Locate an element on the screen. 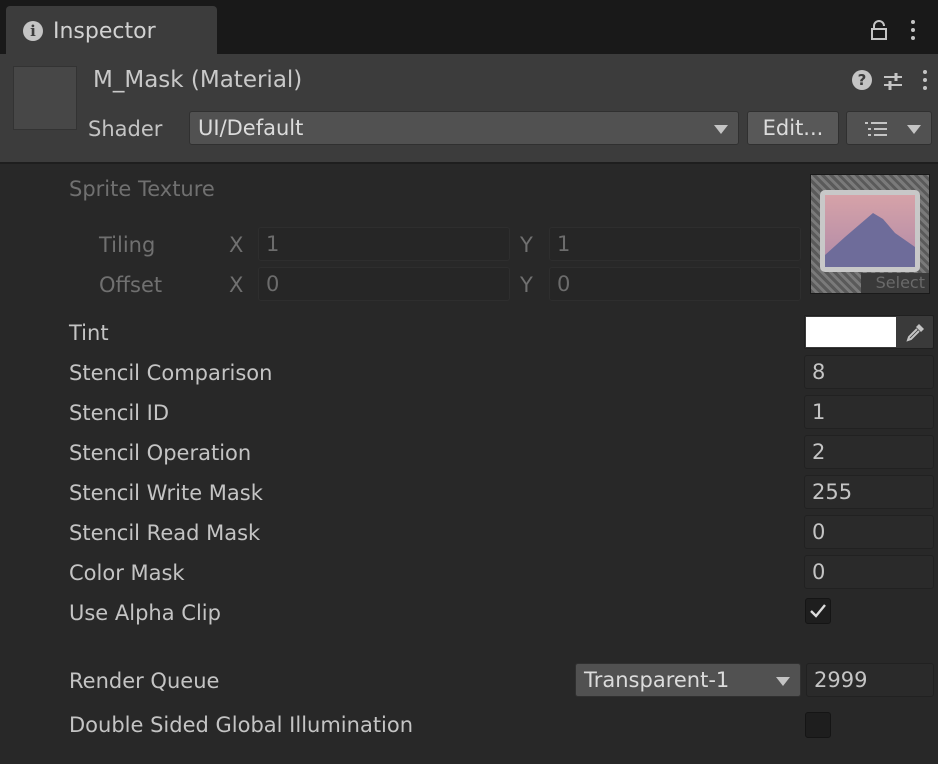 This screenshot has width=938, height=764. stencil-id-field: 1 is located at coordinates (869, 412).